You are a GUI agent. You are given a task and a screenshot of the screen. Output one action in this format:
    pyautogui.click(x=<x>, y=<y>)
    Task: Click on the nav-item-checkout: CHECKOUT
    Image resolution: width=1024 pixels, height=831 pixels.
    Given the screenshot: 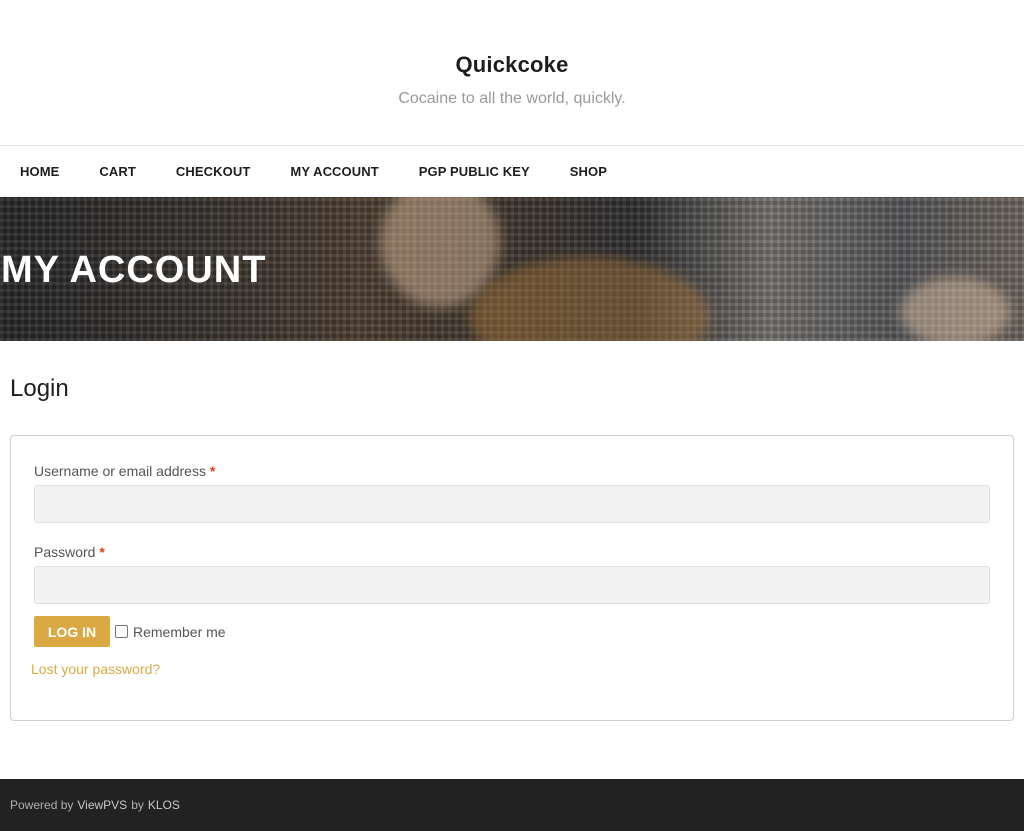 What is the action you would take?
    pyautogui.click(x=213, y=171)
    